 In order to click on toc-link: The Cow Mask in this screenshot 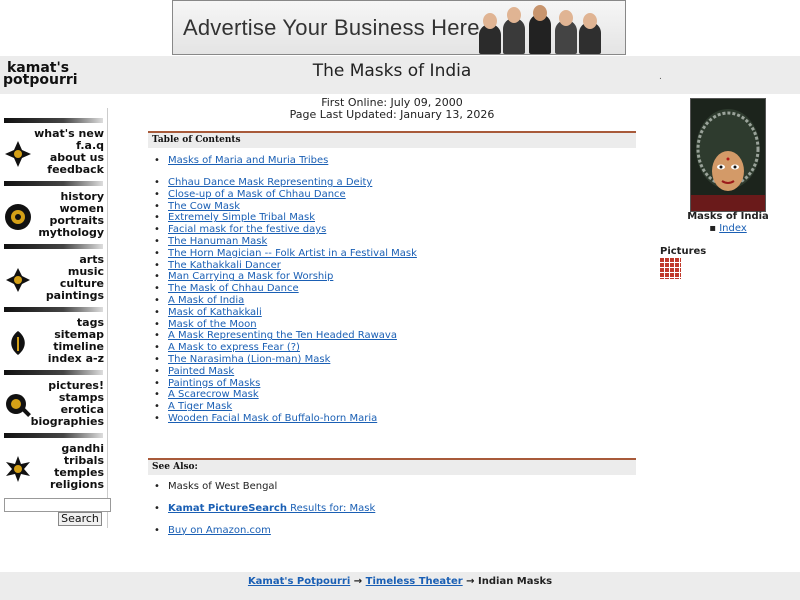, I will do `click(204, 206)`.